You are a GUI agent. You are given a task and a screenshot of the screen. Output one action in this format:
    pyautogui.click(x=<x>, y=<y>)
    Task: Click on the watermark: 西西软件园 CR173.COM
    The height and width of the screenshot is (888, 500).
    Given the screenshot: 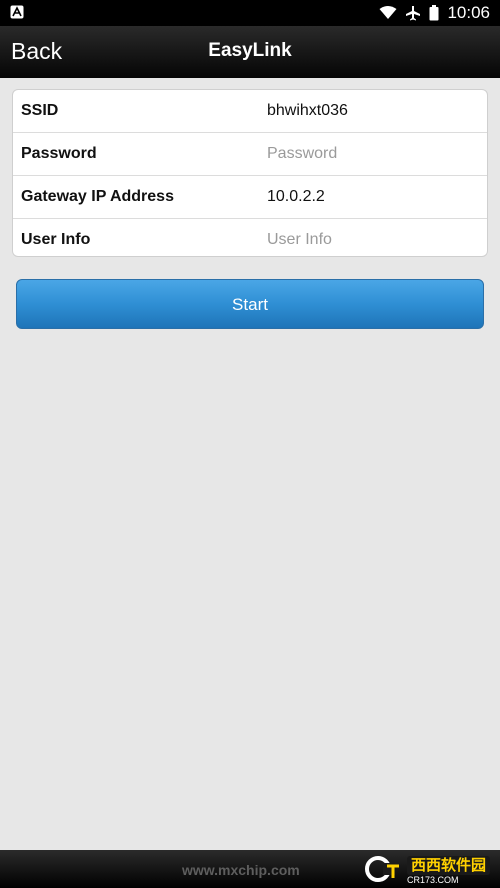 What is the action you would take?
    pyautogui.click(x=426, y=869)
    